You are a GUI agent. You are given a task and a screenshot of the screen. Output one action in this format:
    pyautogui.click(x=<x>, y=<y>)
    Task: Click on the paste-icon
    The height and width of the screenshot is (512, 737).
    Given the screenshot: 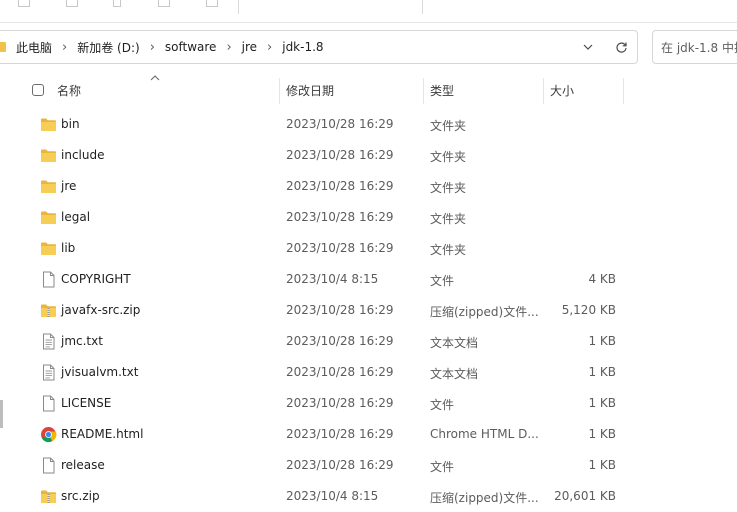 What is the action you would take?
    pyautogui.click(x=72, y=3)
    